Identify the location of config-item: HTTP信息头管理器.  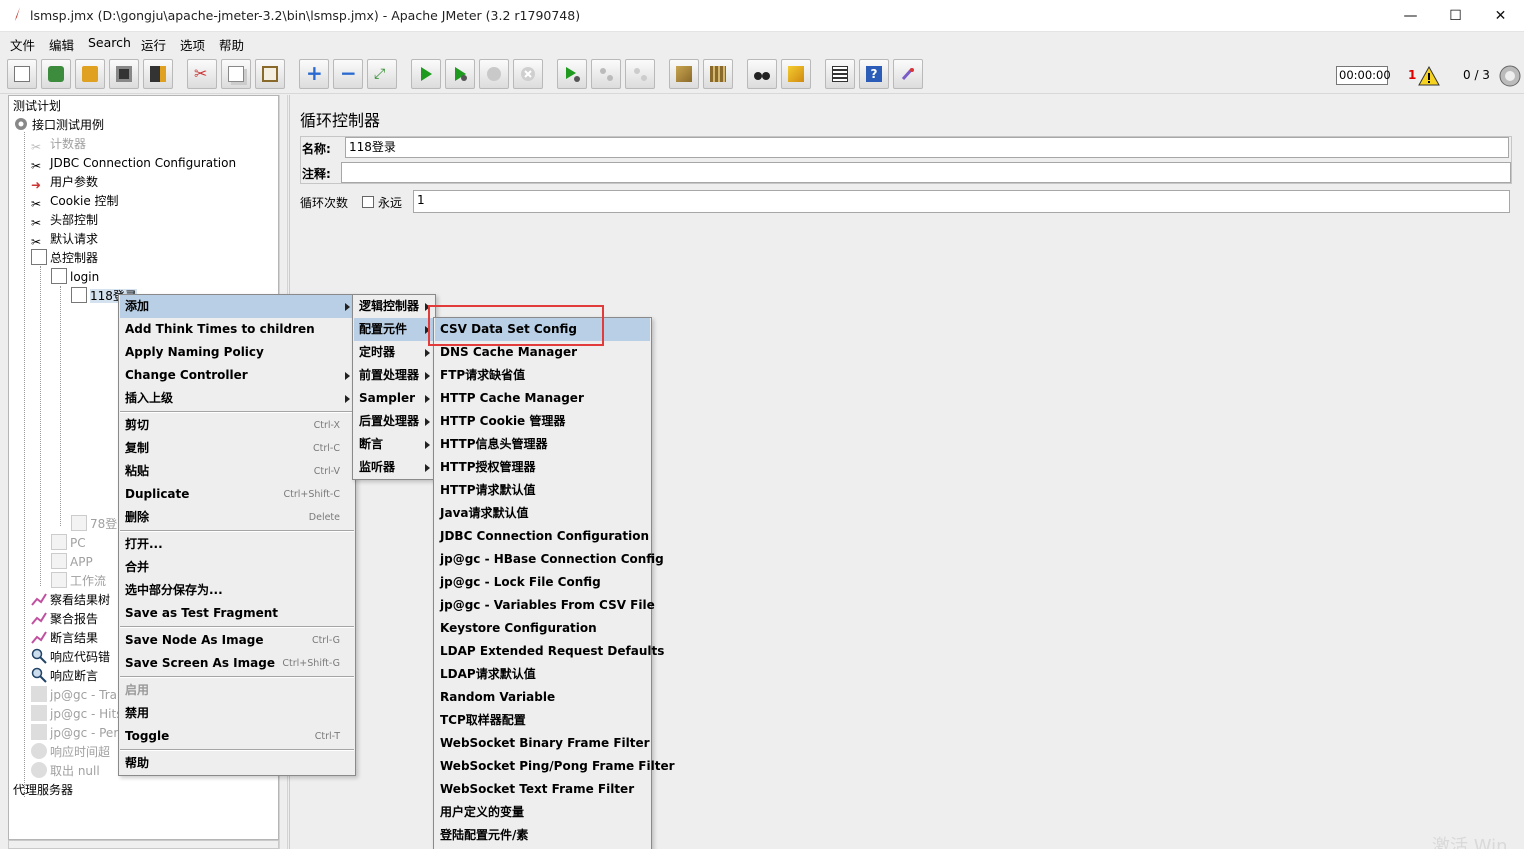
(542, 444).